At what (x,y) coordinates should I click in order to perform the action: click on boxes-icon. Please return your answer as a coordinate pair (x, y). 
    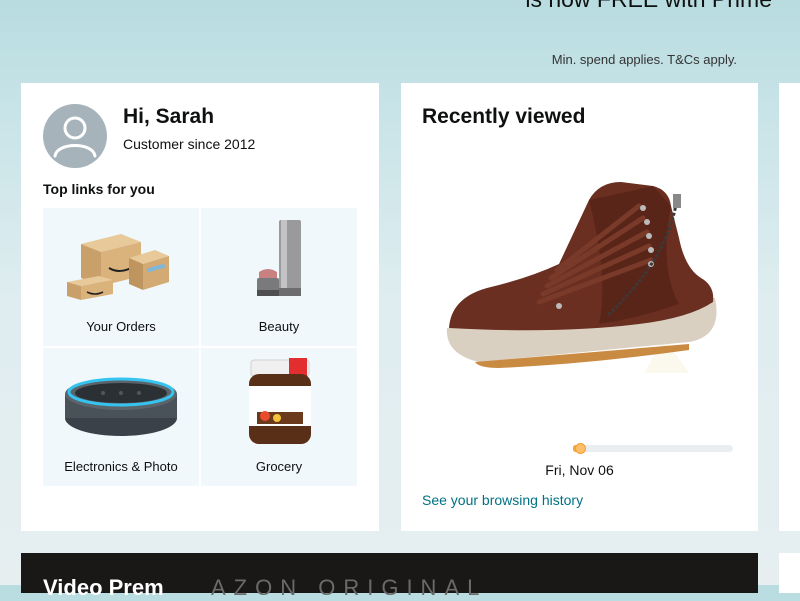
    Looking at the image, I should click on (118, 267).